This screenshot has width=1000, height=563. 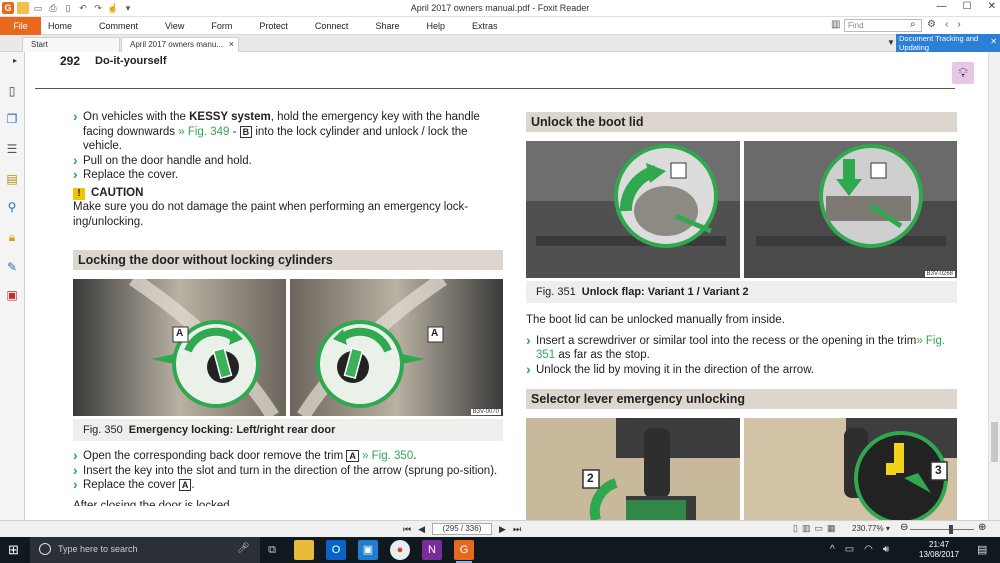 I want to click on comments-icon: ▤, so click(x=12, y=179).